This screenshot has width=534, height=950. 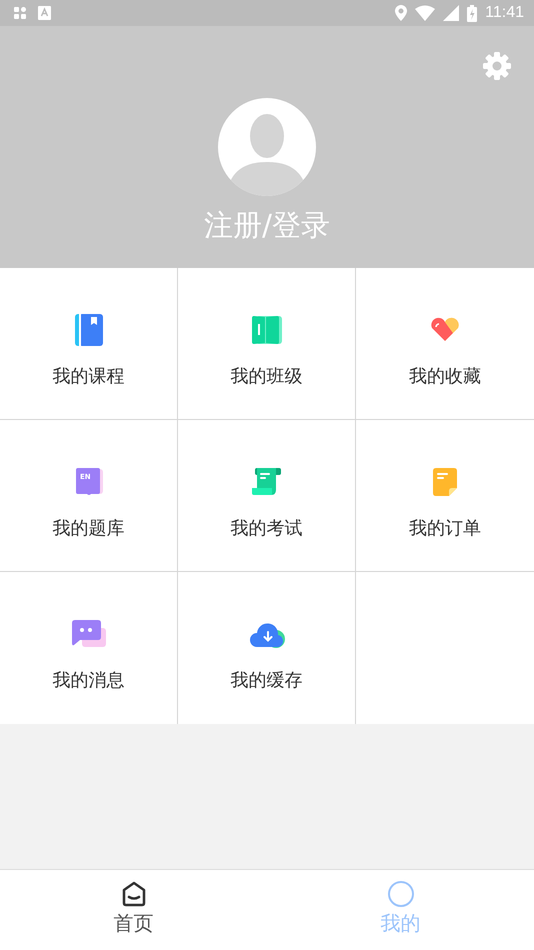 What do you see at coordinates (267, 147) in the screenshot?
I see `avatar-icon` at bounding box center [267, 147].